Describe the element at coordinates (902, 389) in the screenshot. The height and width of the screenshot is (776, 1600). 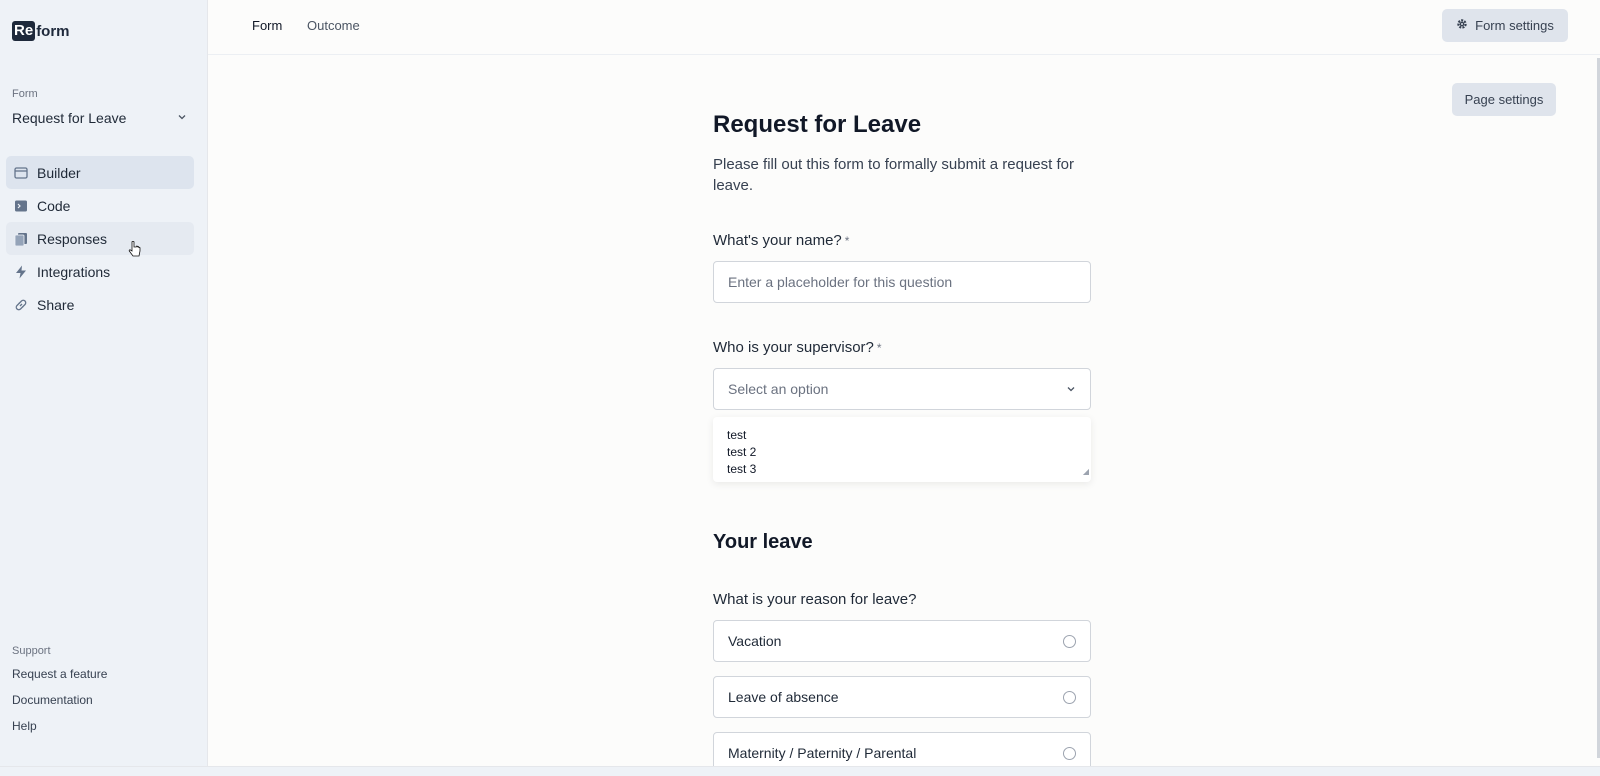
I see `supervisor-select: Select an option` at that location.